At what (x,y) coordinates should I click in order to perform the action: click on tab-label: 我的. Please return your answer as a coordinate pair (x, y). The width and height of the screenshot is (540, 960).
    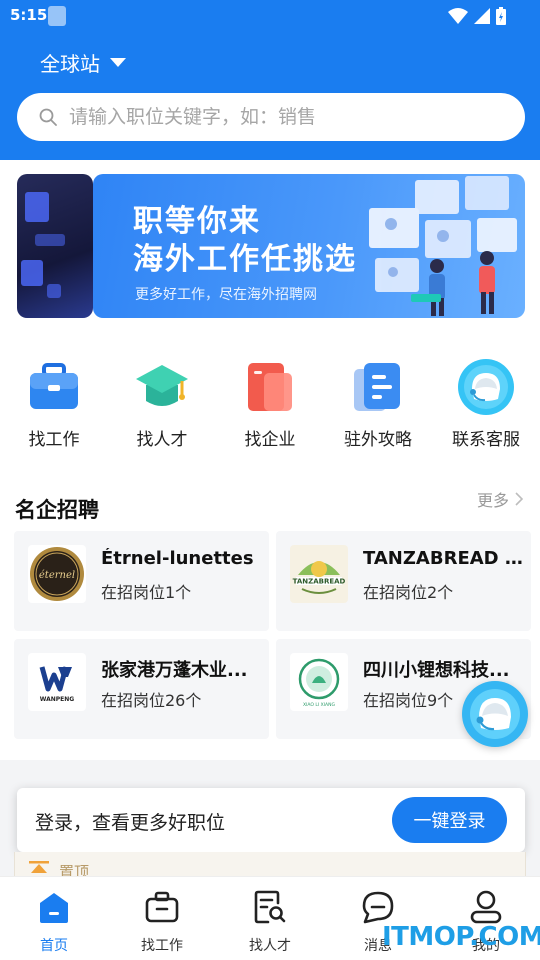
    Looking at the image, I should click on (486, 946).